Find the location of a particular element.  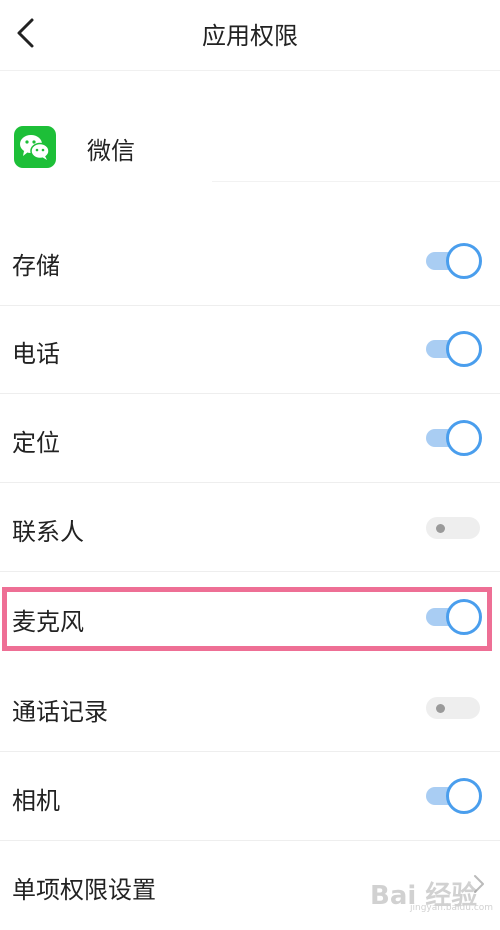

watermark: Bai 经验 jingyan.baidu.com is located at coordinates (432, 893).